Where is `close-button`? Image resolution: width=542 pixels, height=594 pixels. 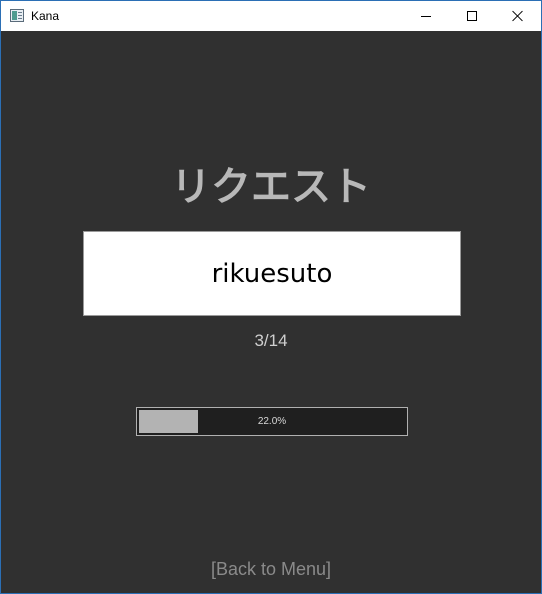 close-button is located at coordinates (518, 16).